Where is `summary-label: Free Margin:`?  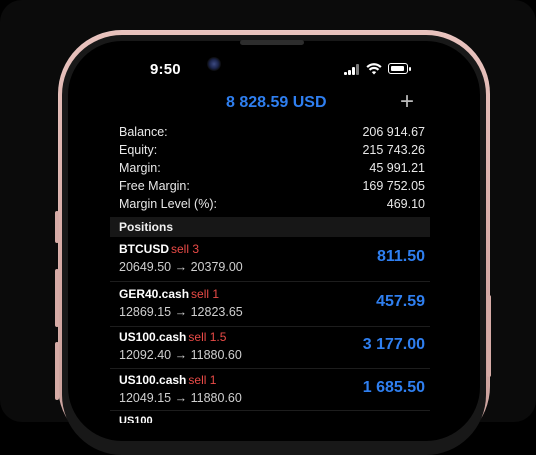 summary-label: Free Margin: is located at coordinates (154, 186).